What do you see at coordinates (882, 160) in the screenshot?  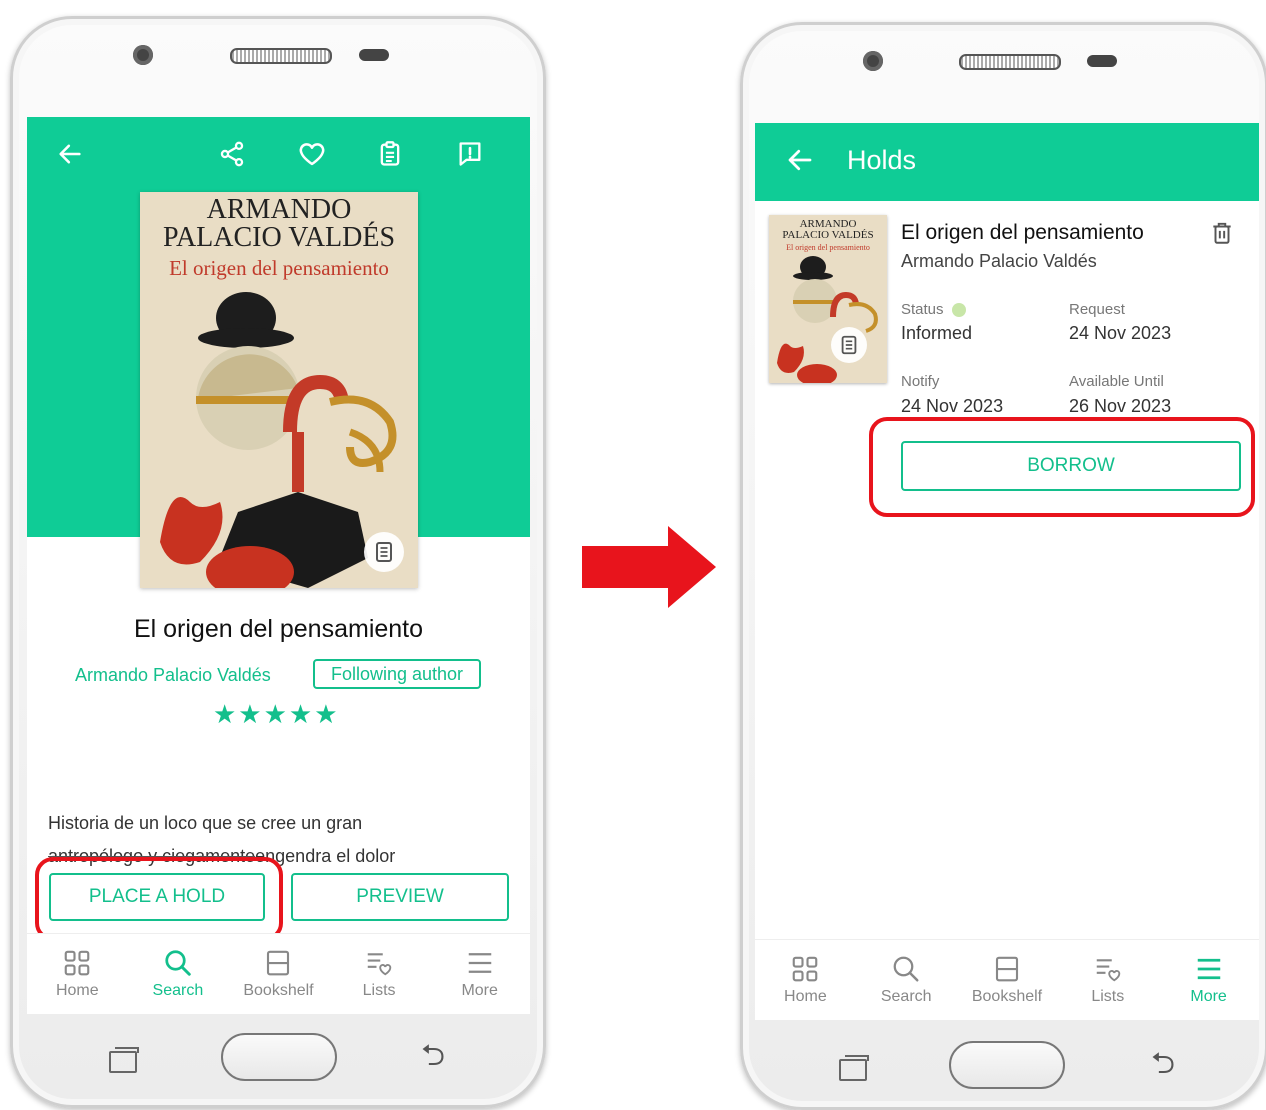 I see `page-title: Holds` at bounding box center [882, 160].